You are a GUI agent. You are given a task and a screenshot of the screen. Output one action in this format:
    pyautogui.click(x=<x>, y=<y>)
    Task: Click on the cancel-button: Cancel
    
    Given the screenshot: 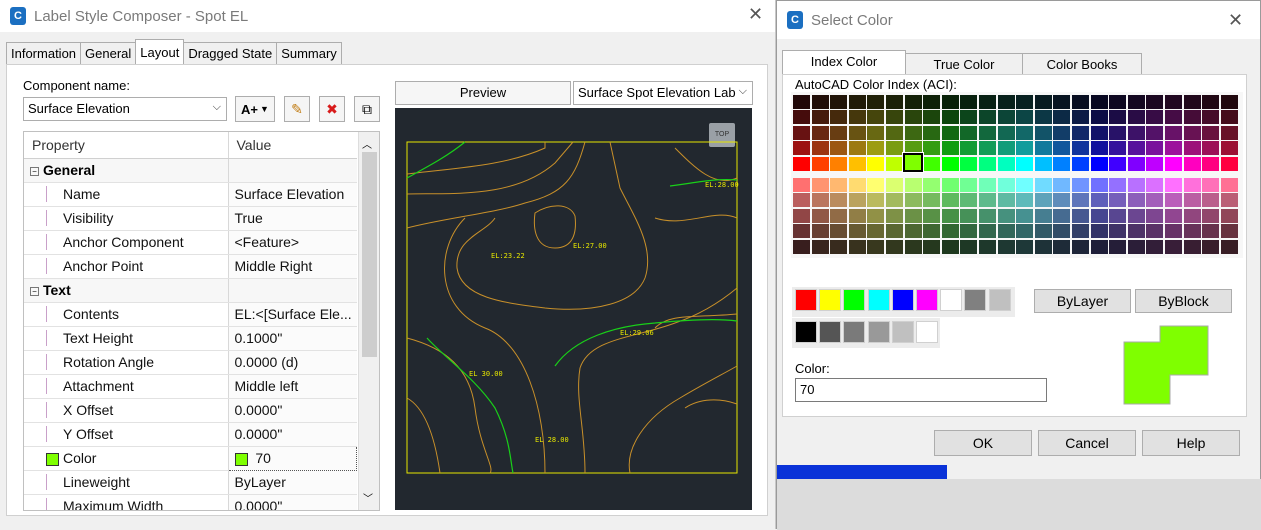 What is the action you would take?
    pyautogui.click(x=1087, y=443)
    